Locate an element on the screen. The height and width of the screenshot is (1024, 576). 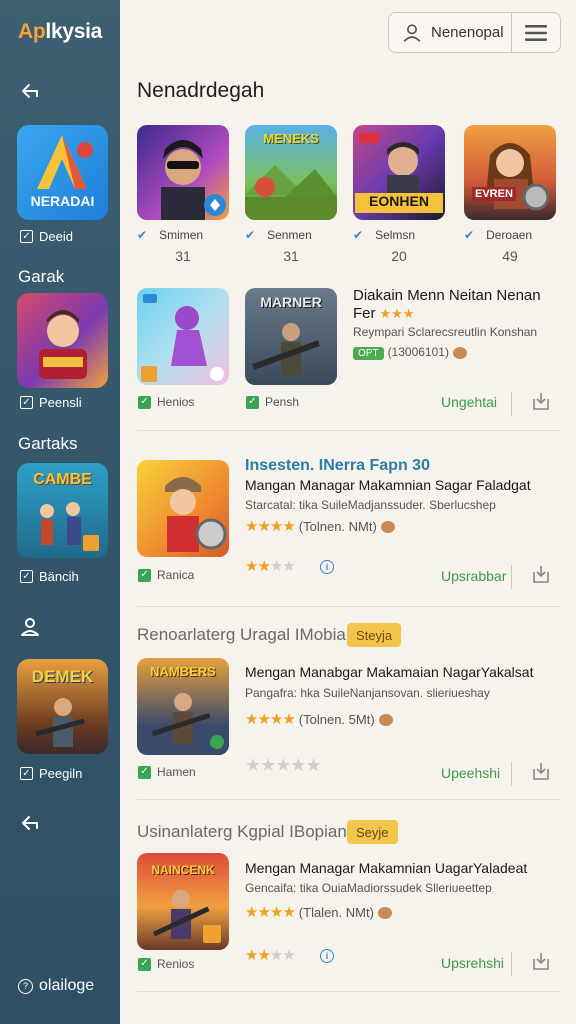
app-logo: Aplkysia is located at coordinates (60, 32).